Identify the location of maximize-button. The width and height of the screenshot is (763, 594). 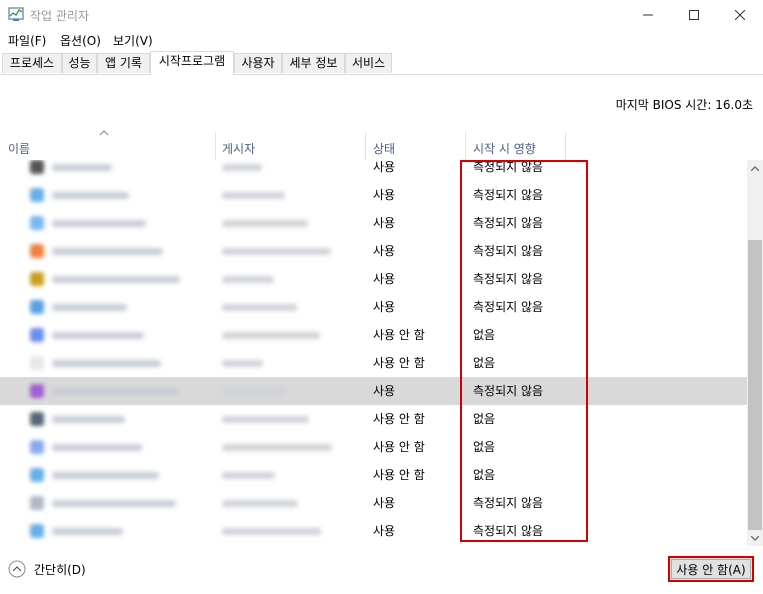
(694, 15).